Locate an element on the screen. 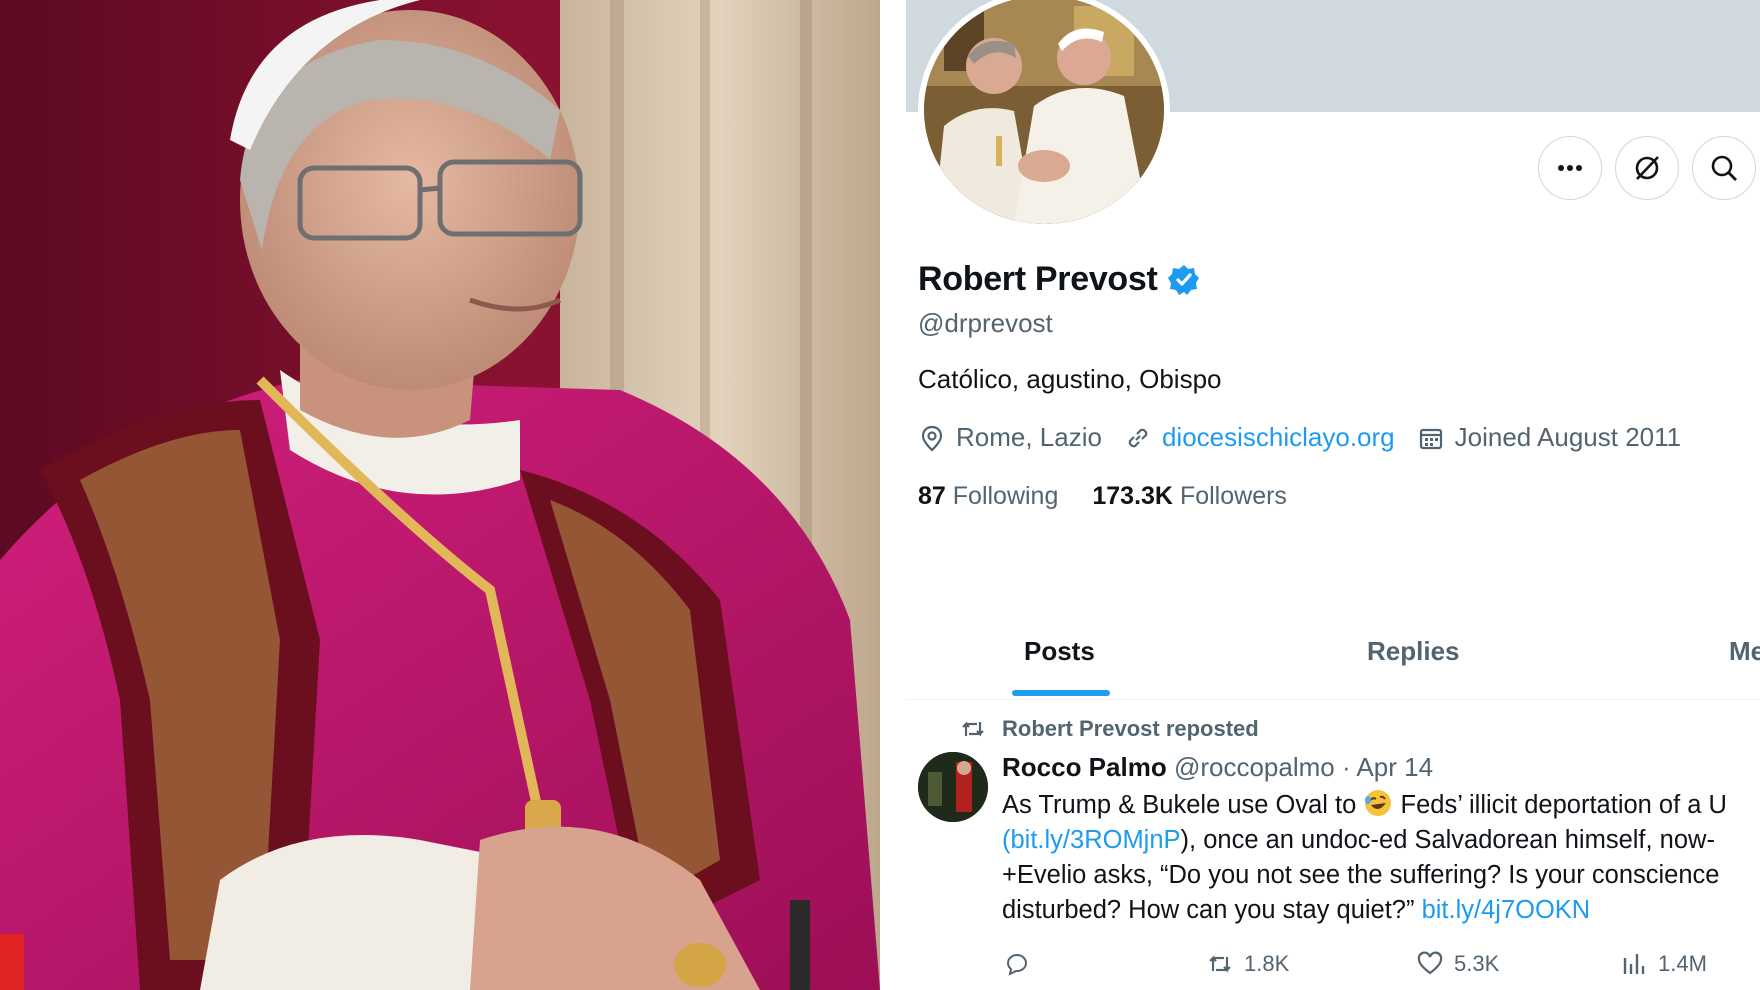 This screenshot has height=990, width=1760. location-item: Rome, Lazio is located at coordinates (1010, 437).